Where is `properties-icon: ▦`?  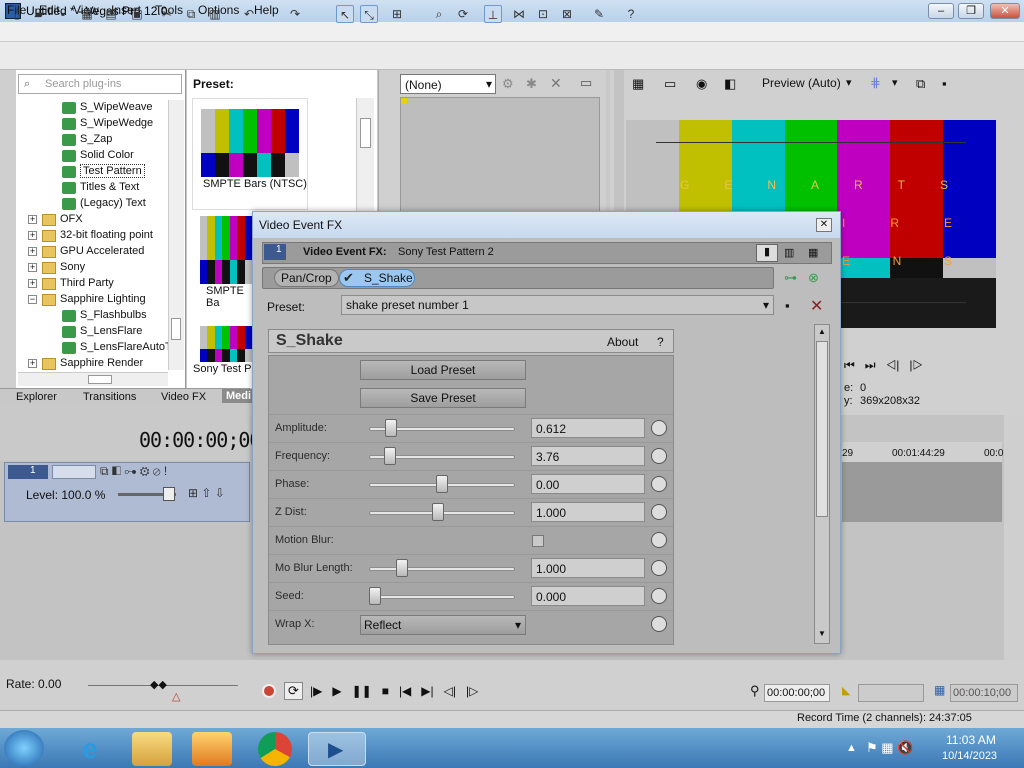 properties-icon: ▦ is located at coordinates (87, 14).